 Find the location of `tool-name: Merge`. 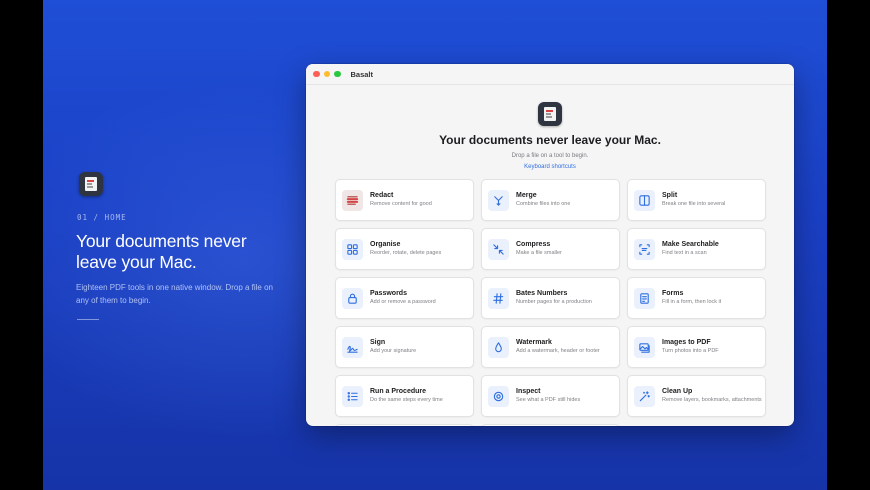

tool-name: Merge is located at coordinates (526, 196).